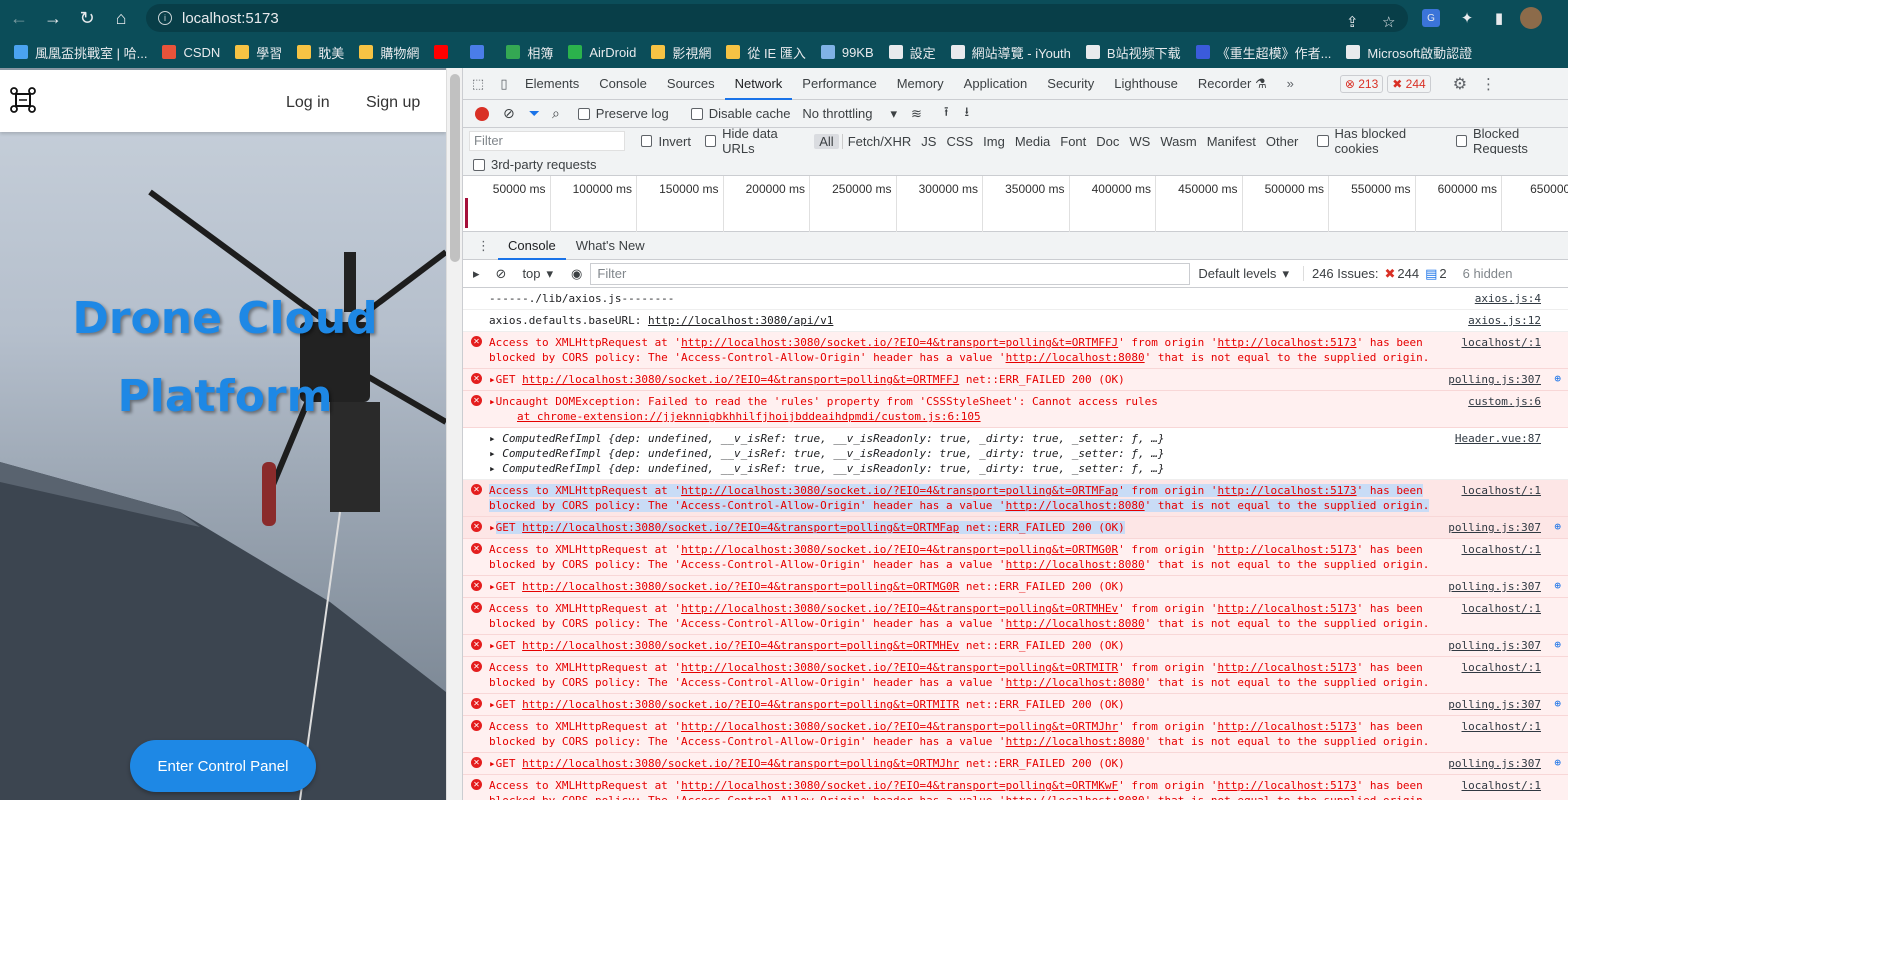 Image resolution: width=1897 pixels, height=968 pixels. I want to click on console-message: ------./lib/axios.js-------- axios.js:4, so click(1015, 299).